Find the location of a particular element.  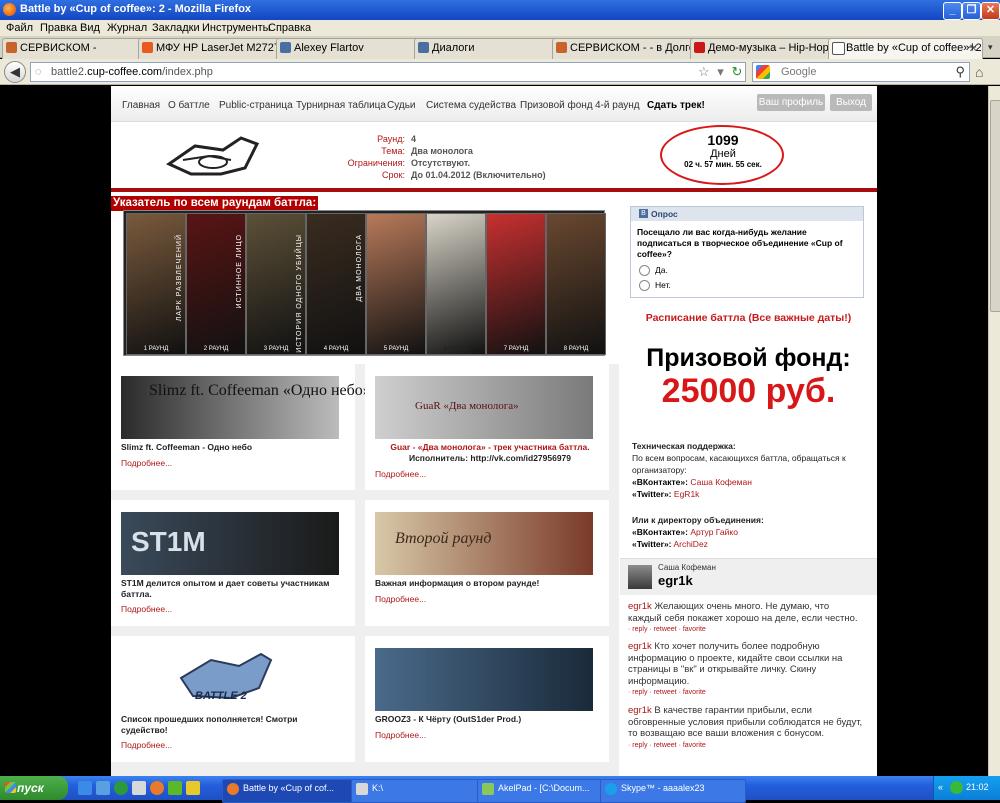

poll-option-no-radio is located at coordinates (644, 285).